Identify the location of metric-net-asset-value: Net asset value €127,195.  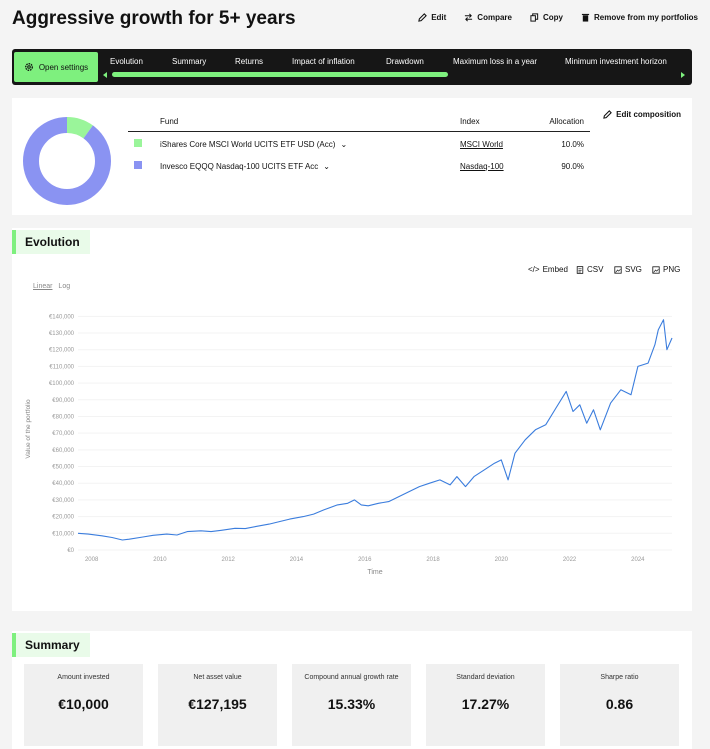
(217, 705).